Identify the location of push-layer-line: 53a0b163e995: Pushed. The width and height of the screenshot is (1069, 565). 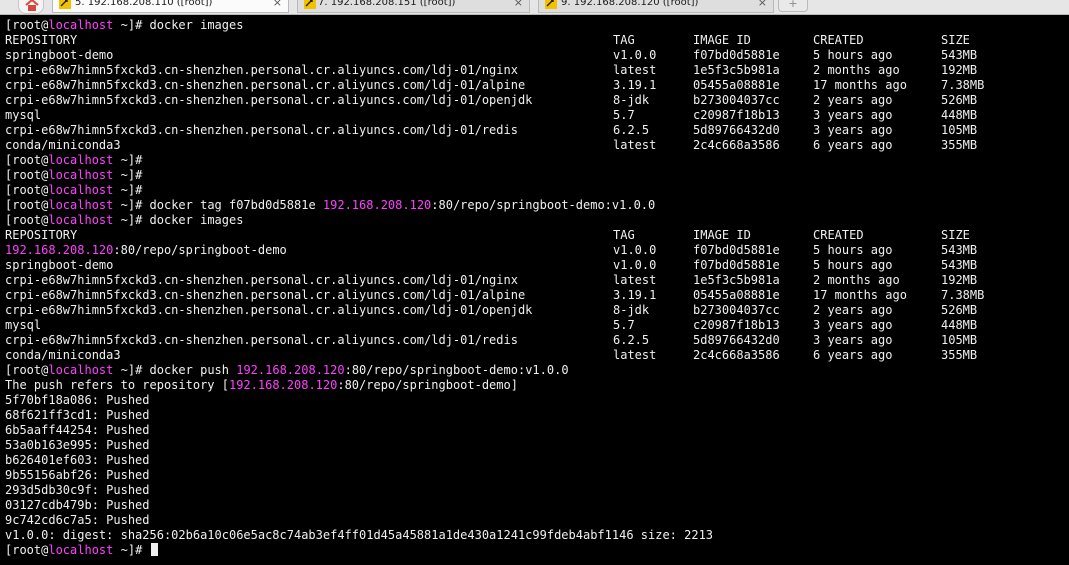
(77, 445).